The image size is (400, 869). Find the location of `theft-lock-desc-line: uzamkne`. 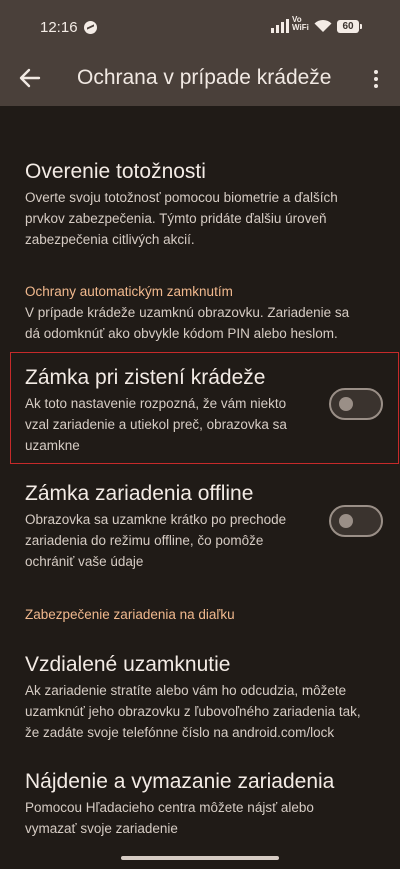

theft-lock-desc-line: uzamkne is located at coordinates (52, 445).